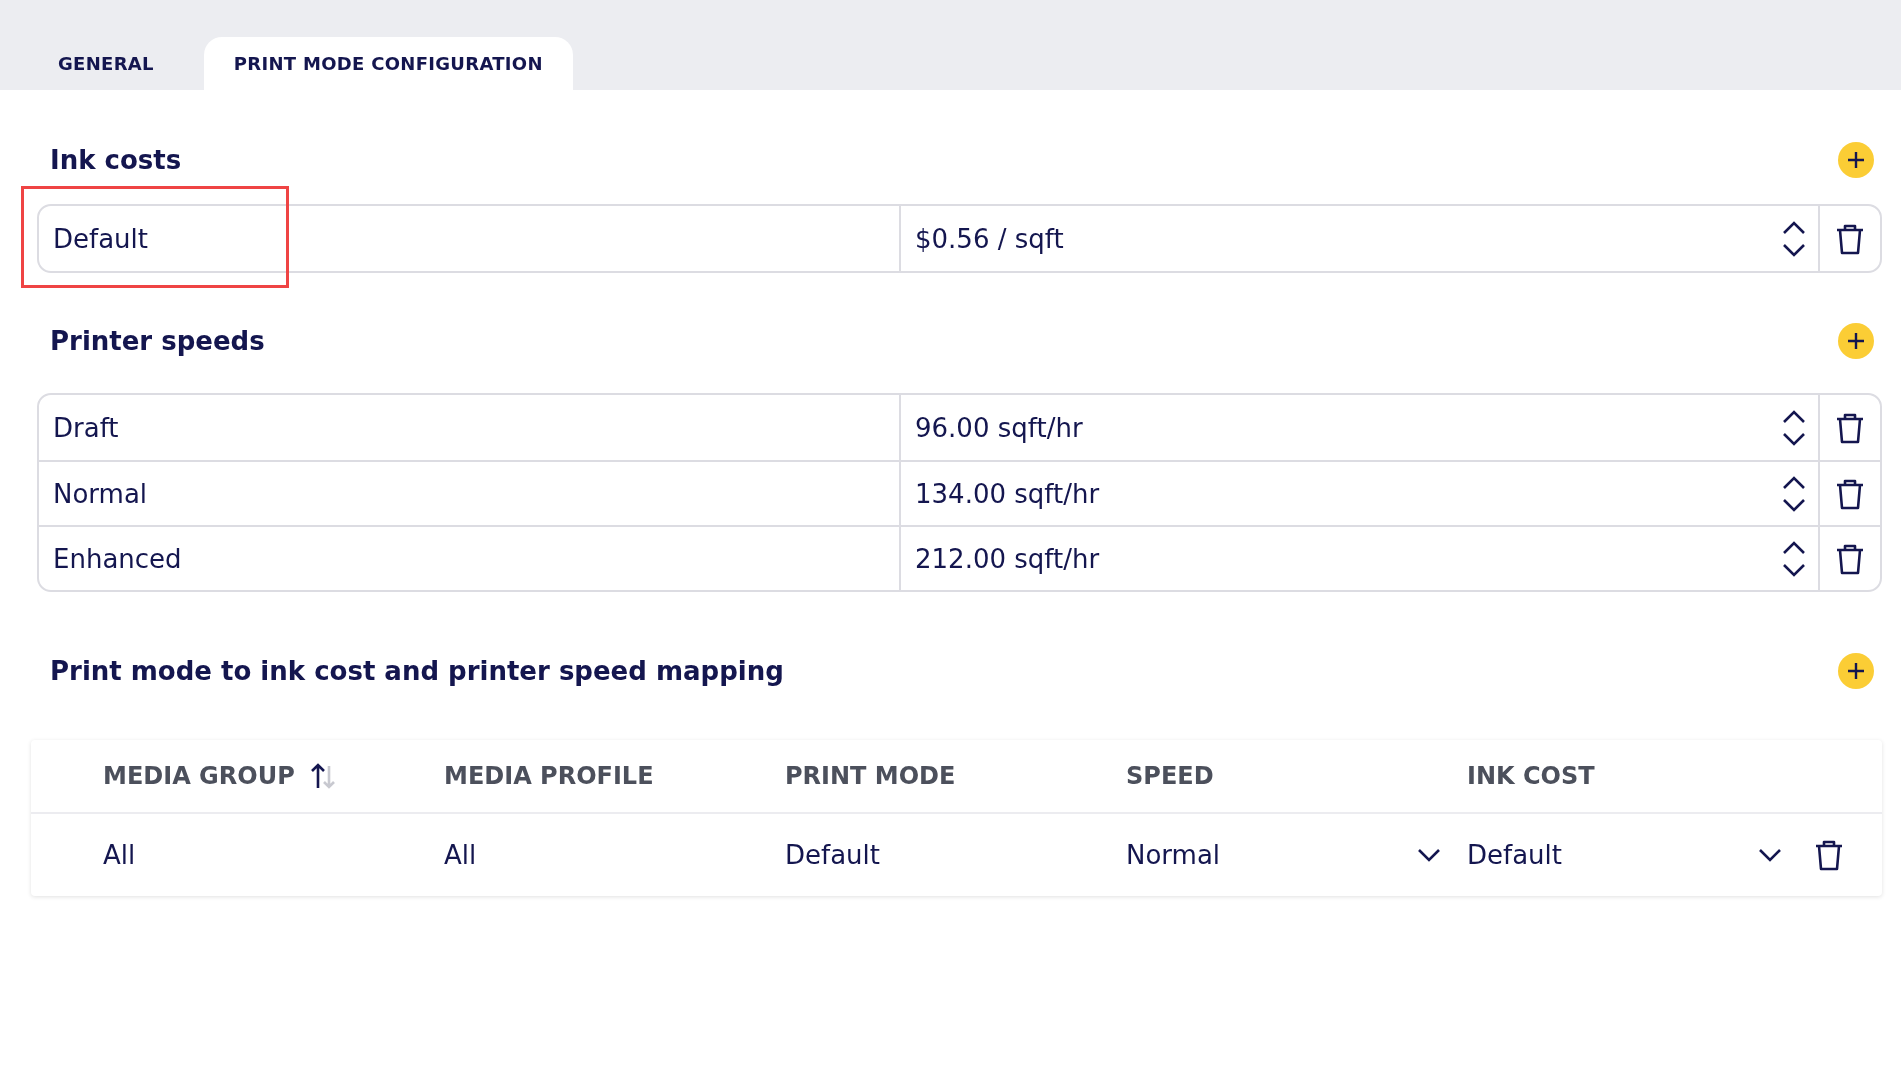 The width and height of the screenshot is (1901, 1086). What do you see at coordinates (1296, 855) in the screenshot?
I see `speed-dropdown: Normal` at bounding box center [1296, 855].